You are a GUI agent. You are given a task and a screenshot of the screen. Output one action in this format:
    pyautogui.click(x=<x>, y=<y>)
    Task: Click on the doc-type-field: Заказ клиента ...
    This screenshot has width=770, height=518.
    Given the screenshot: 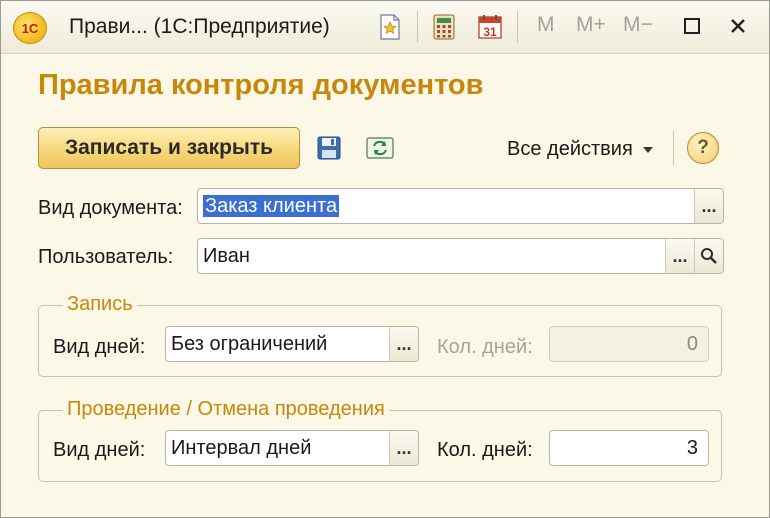 What is the action you would take?
    pyautogui.click(x=460, y=206)
    